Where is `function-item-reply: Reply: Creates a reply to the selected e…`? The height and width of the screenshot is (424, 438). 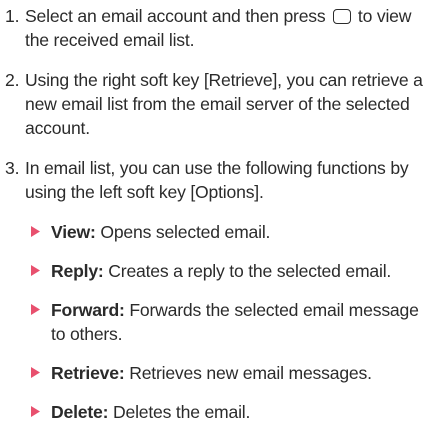
function-item-reply: Reply: Creates a reply to the selected e… is located at coordinates (229, 271).